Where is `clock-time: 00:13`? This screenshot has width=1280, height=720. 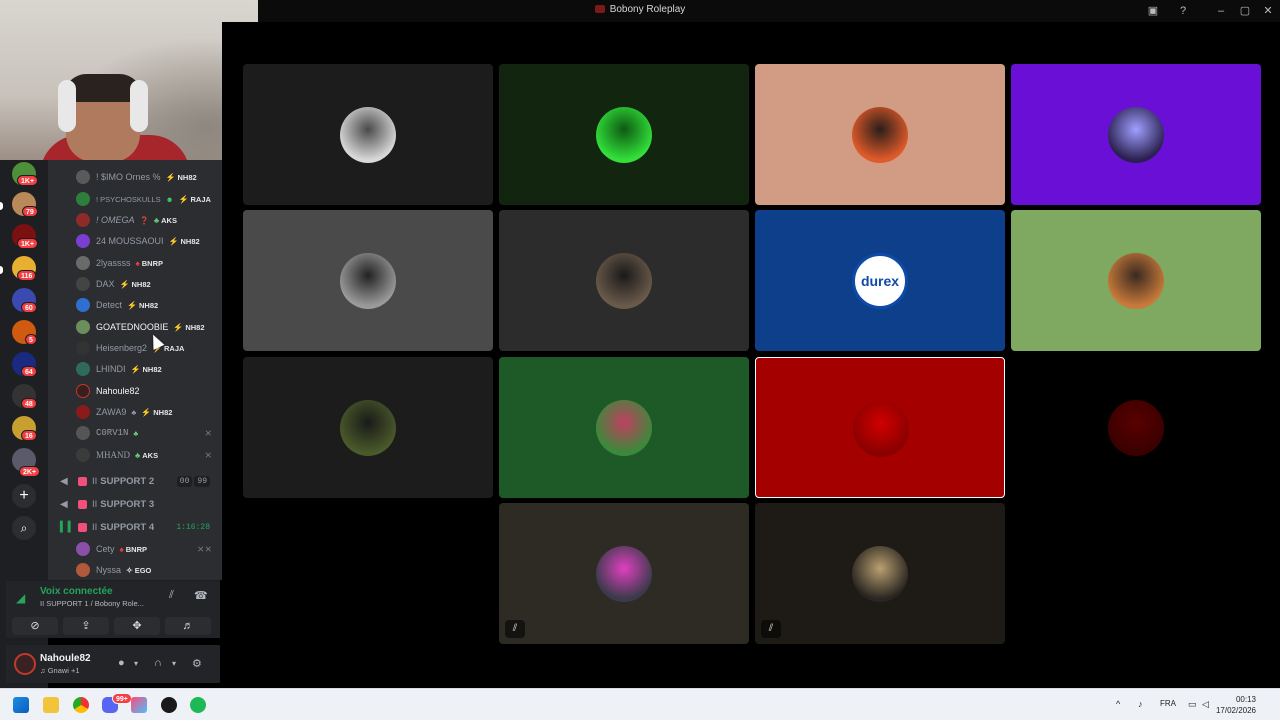 clock-time: 00:13 is located at coordinates (1245, 699).